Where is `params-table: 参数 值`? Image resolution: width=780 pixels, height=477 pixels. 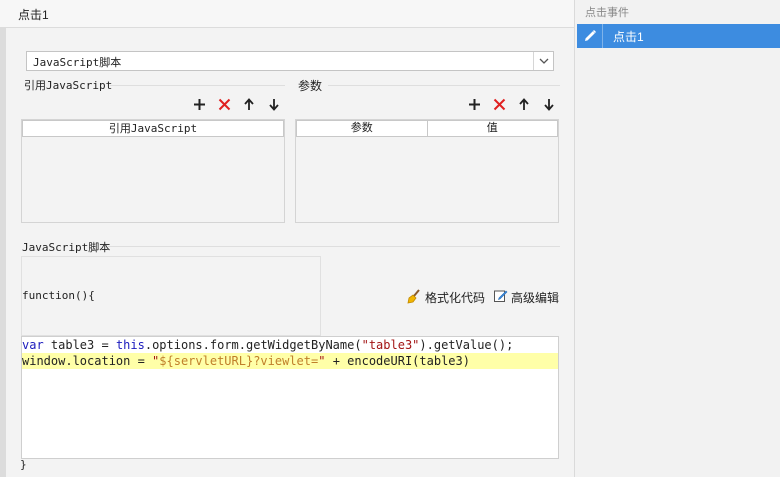 params-table: 参数 值 is located at coordinates (427, 171).